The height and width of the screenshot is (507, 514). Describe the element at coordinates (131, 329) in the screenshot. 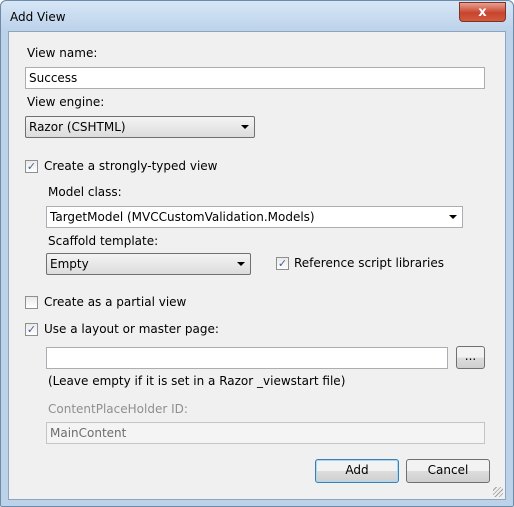

I see `layout-label: Use a layout or master page:` at that location.